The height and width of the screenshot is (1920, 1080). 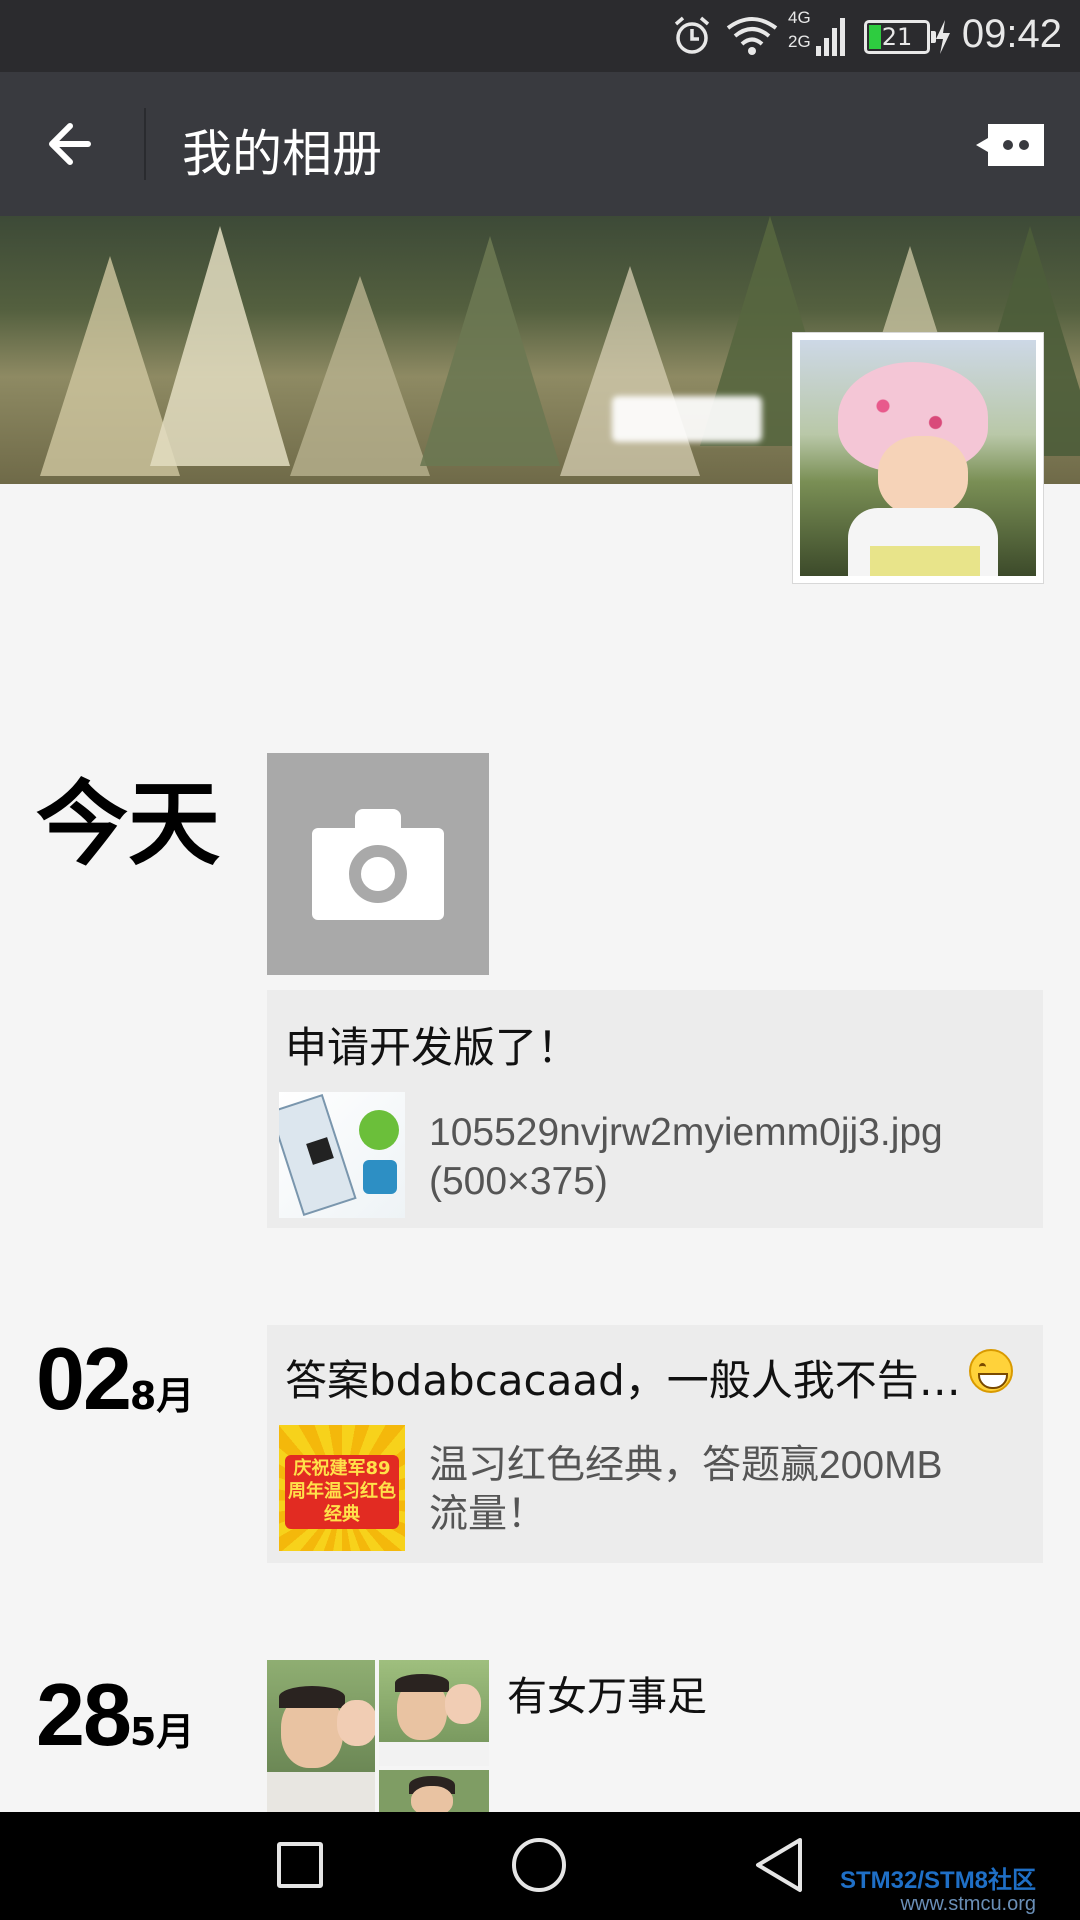 I want to click on link-description-line1: 温习红色经典，答题赢200MB, so click(x=686, y=1465).